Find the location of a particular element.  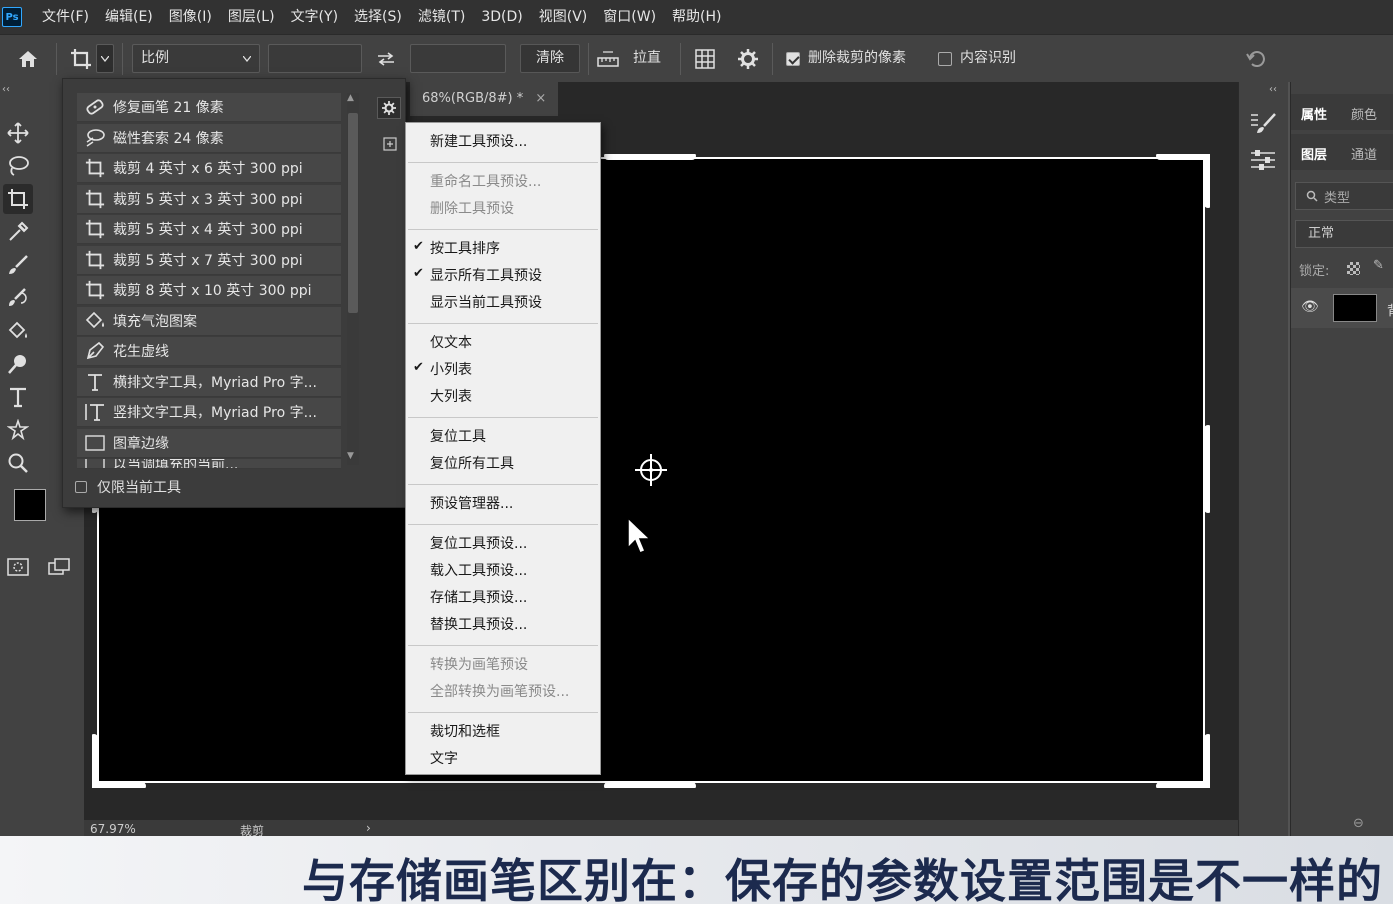

height-input is located at coordinates (458, 58).